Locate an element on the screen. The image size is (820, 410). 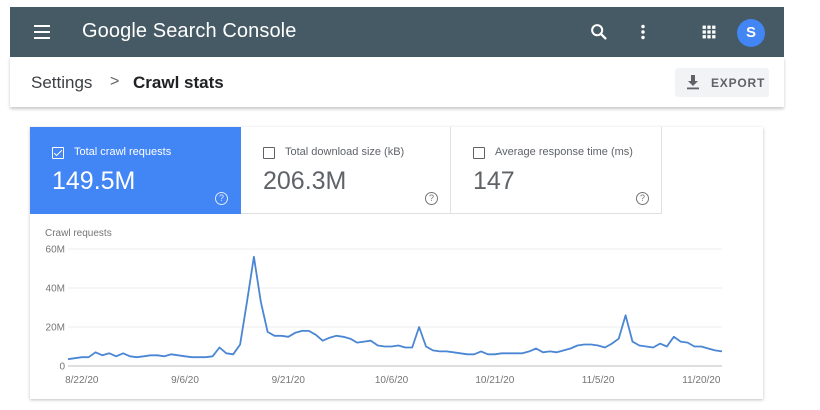
y-tick-label: 40M is located at coordinates (55, 289).